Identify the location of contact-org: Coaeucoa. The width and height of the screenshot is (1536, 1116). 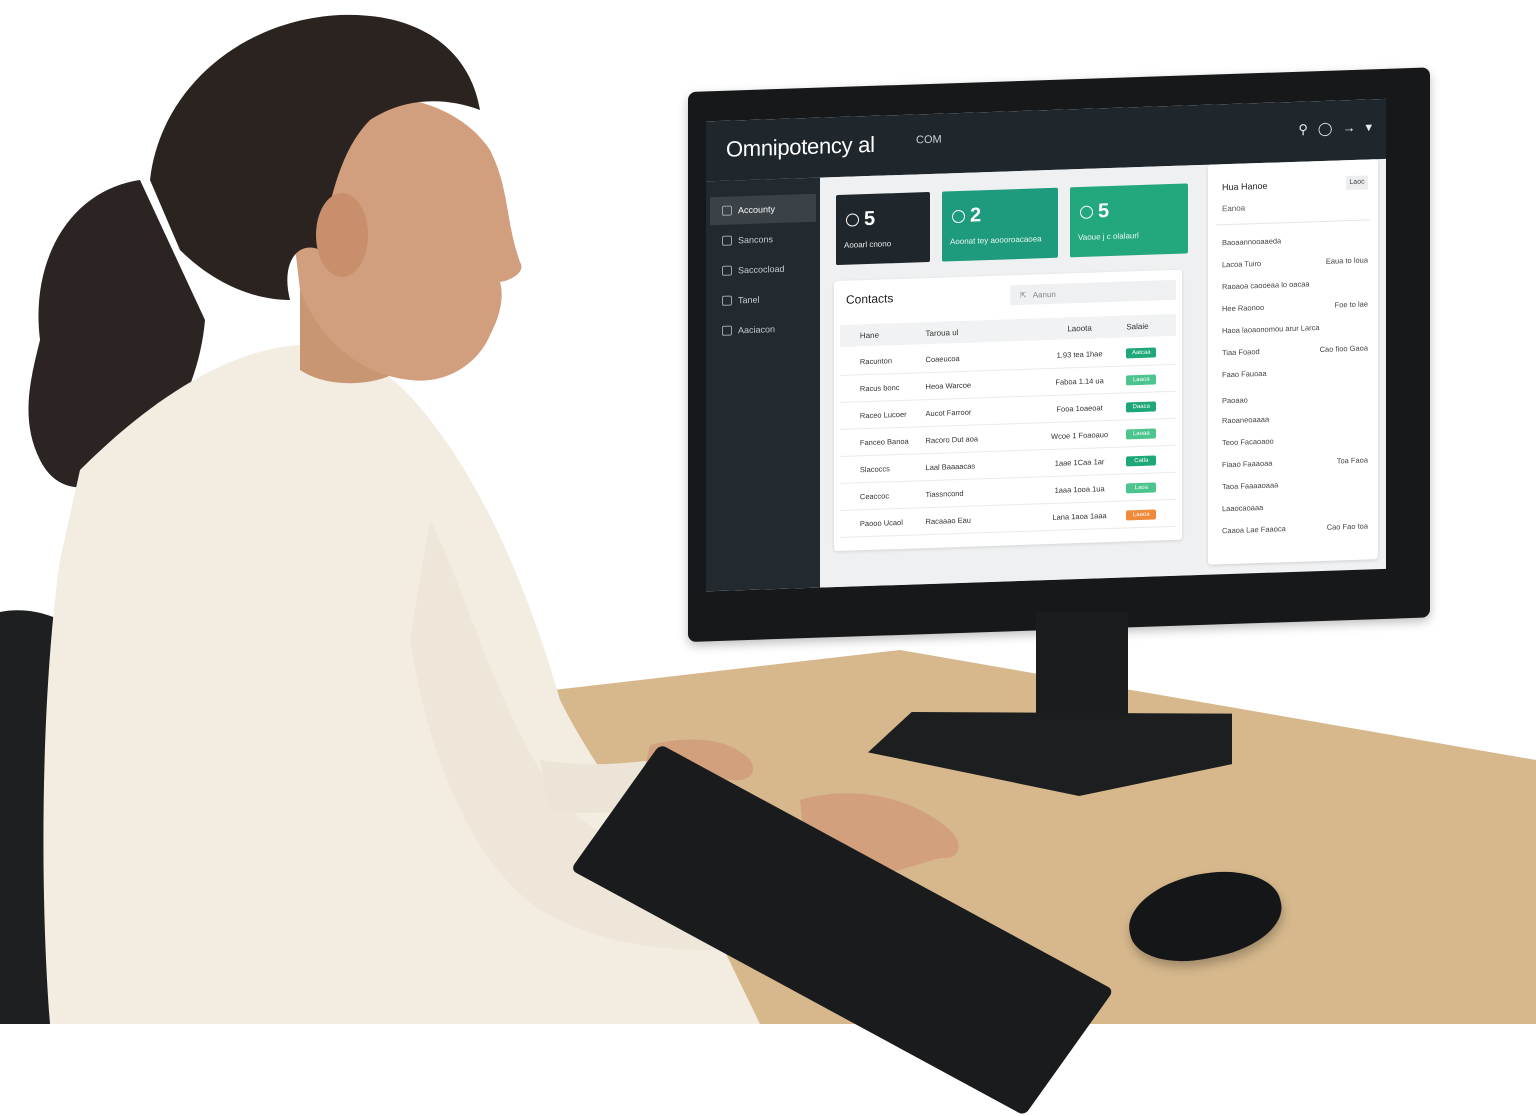
(942, 358).